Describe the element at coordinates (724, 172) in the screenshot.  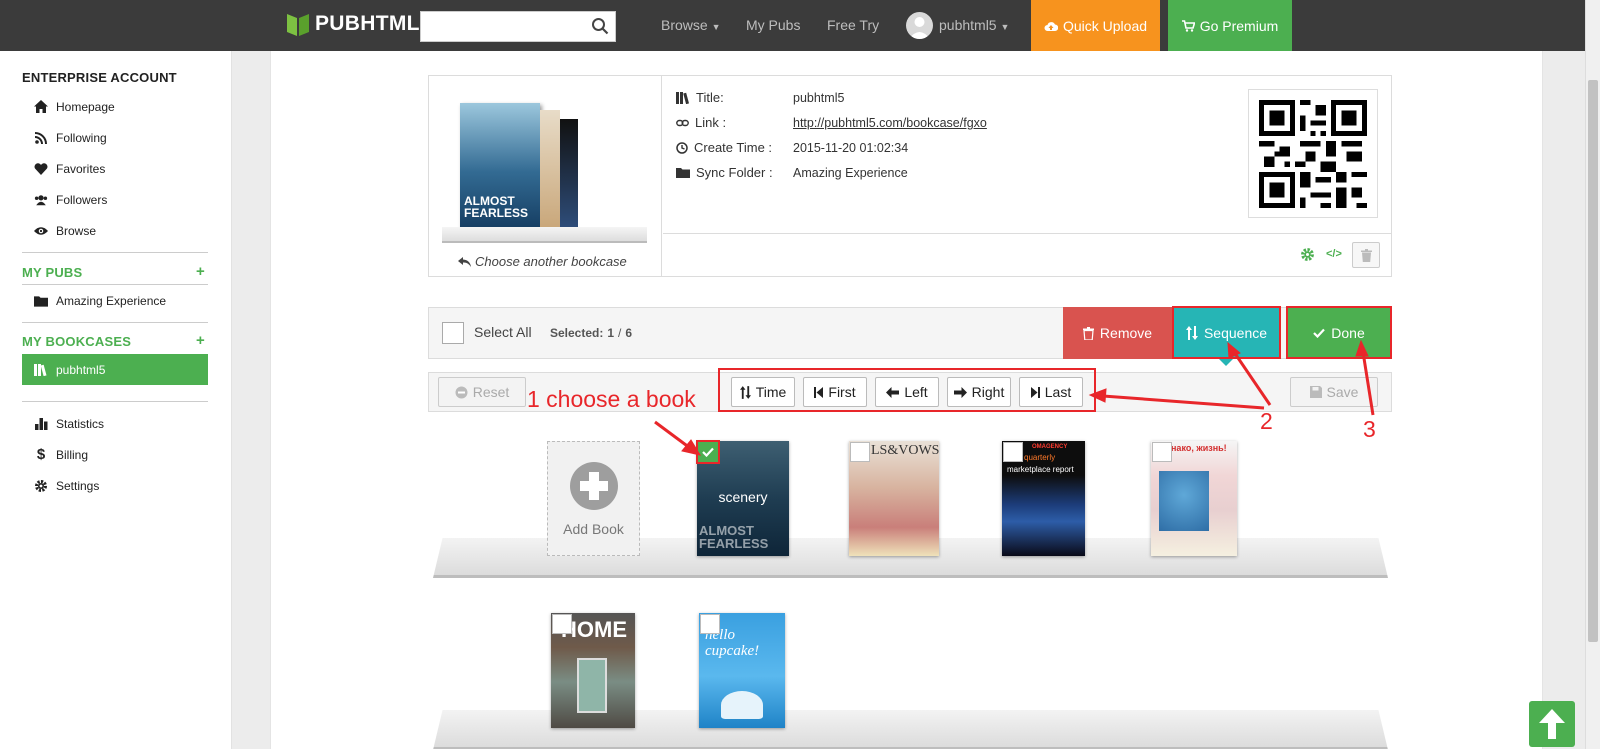
I see `sync-folder-label: Sync Folder :` at that location.